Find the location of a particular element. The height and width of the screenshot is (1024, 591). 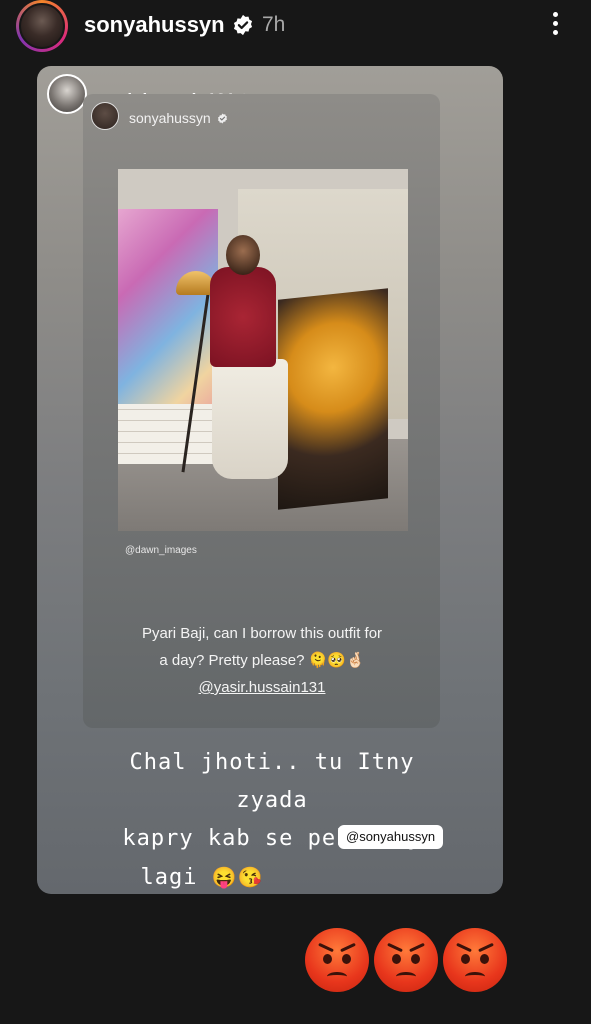

reply-emojis: 😝😘 is located at coordinates (237, 877).